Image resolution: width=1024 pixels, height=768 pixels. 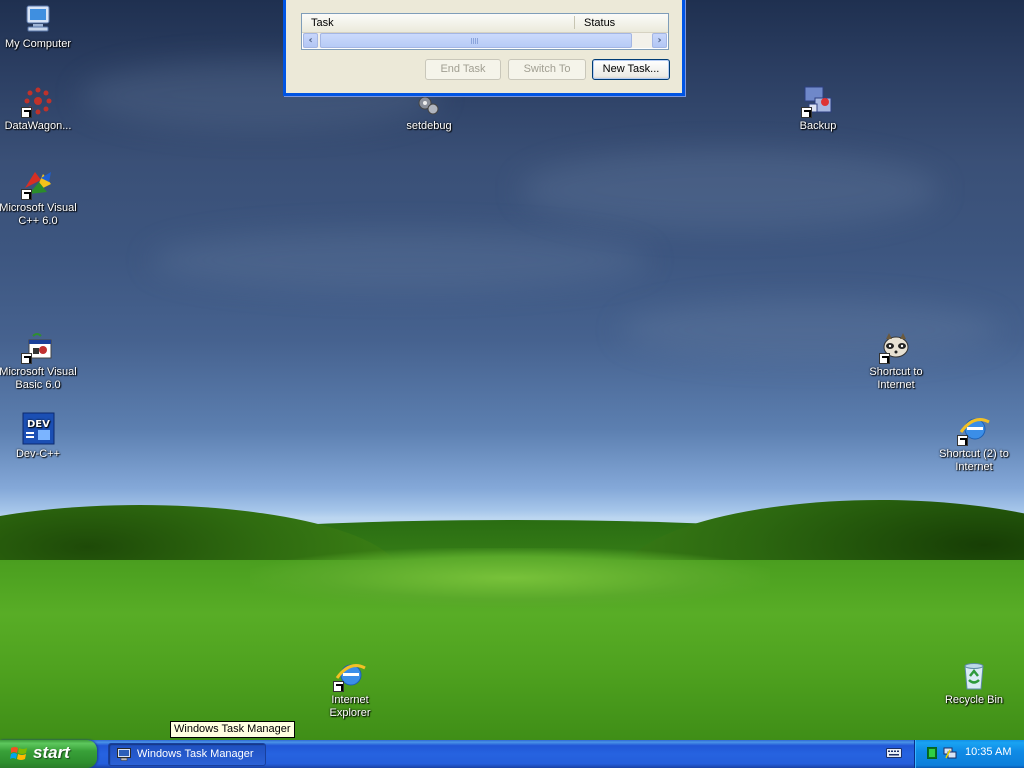 What do you see at coordinates (894, 753) in the screenshot?
I see `keyboard-icon` at bounding box center [894, 753].